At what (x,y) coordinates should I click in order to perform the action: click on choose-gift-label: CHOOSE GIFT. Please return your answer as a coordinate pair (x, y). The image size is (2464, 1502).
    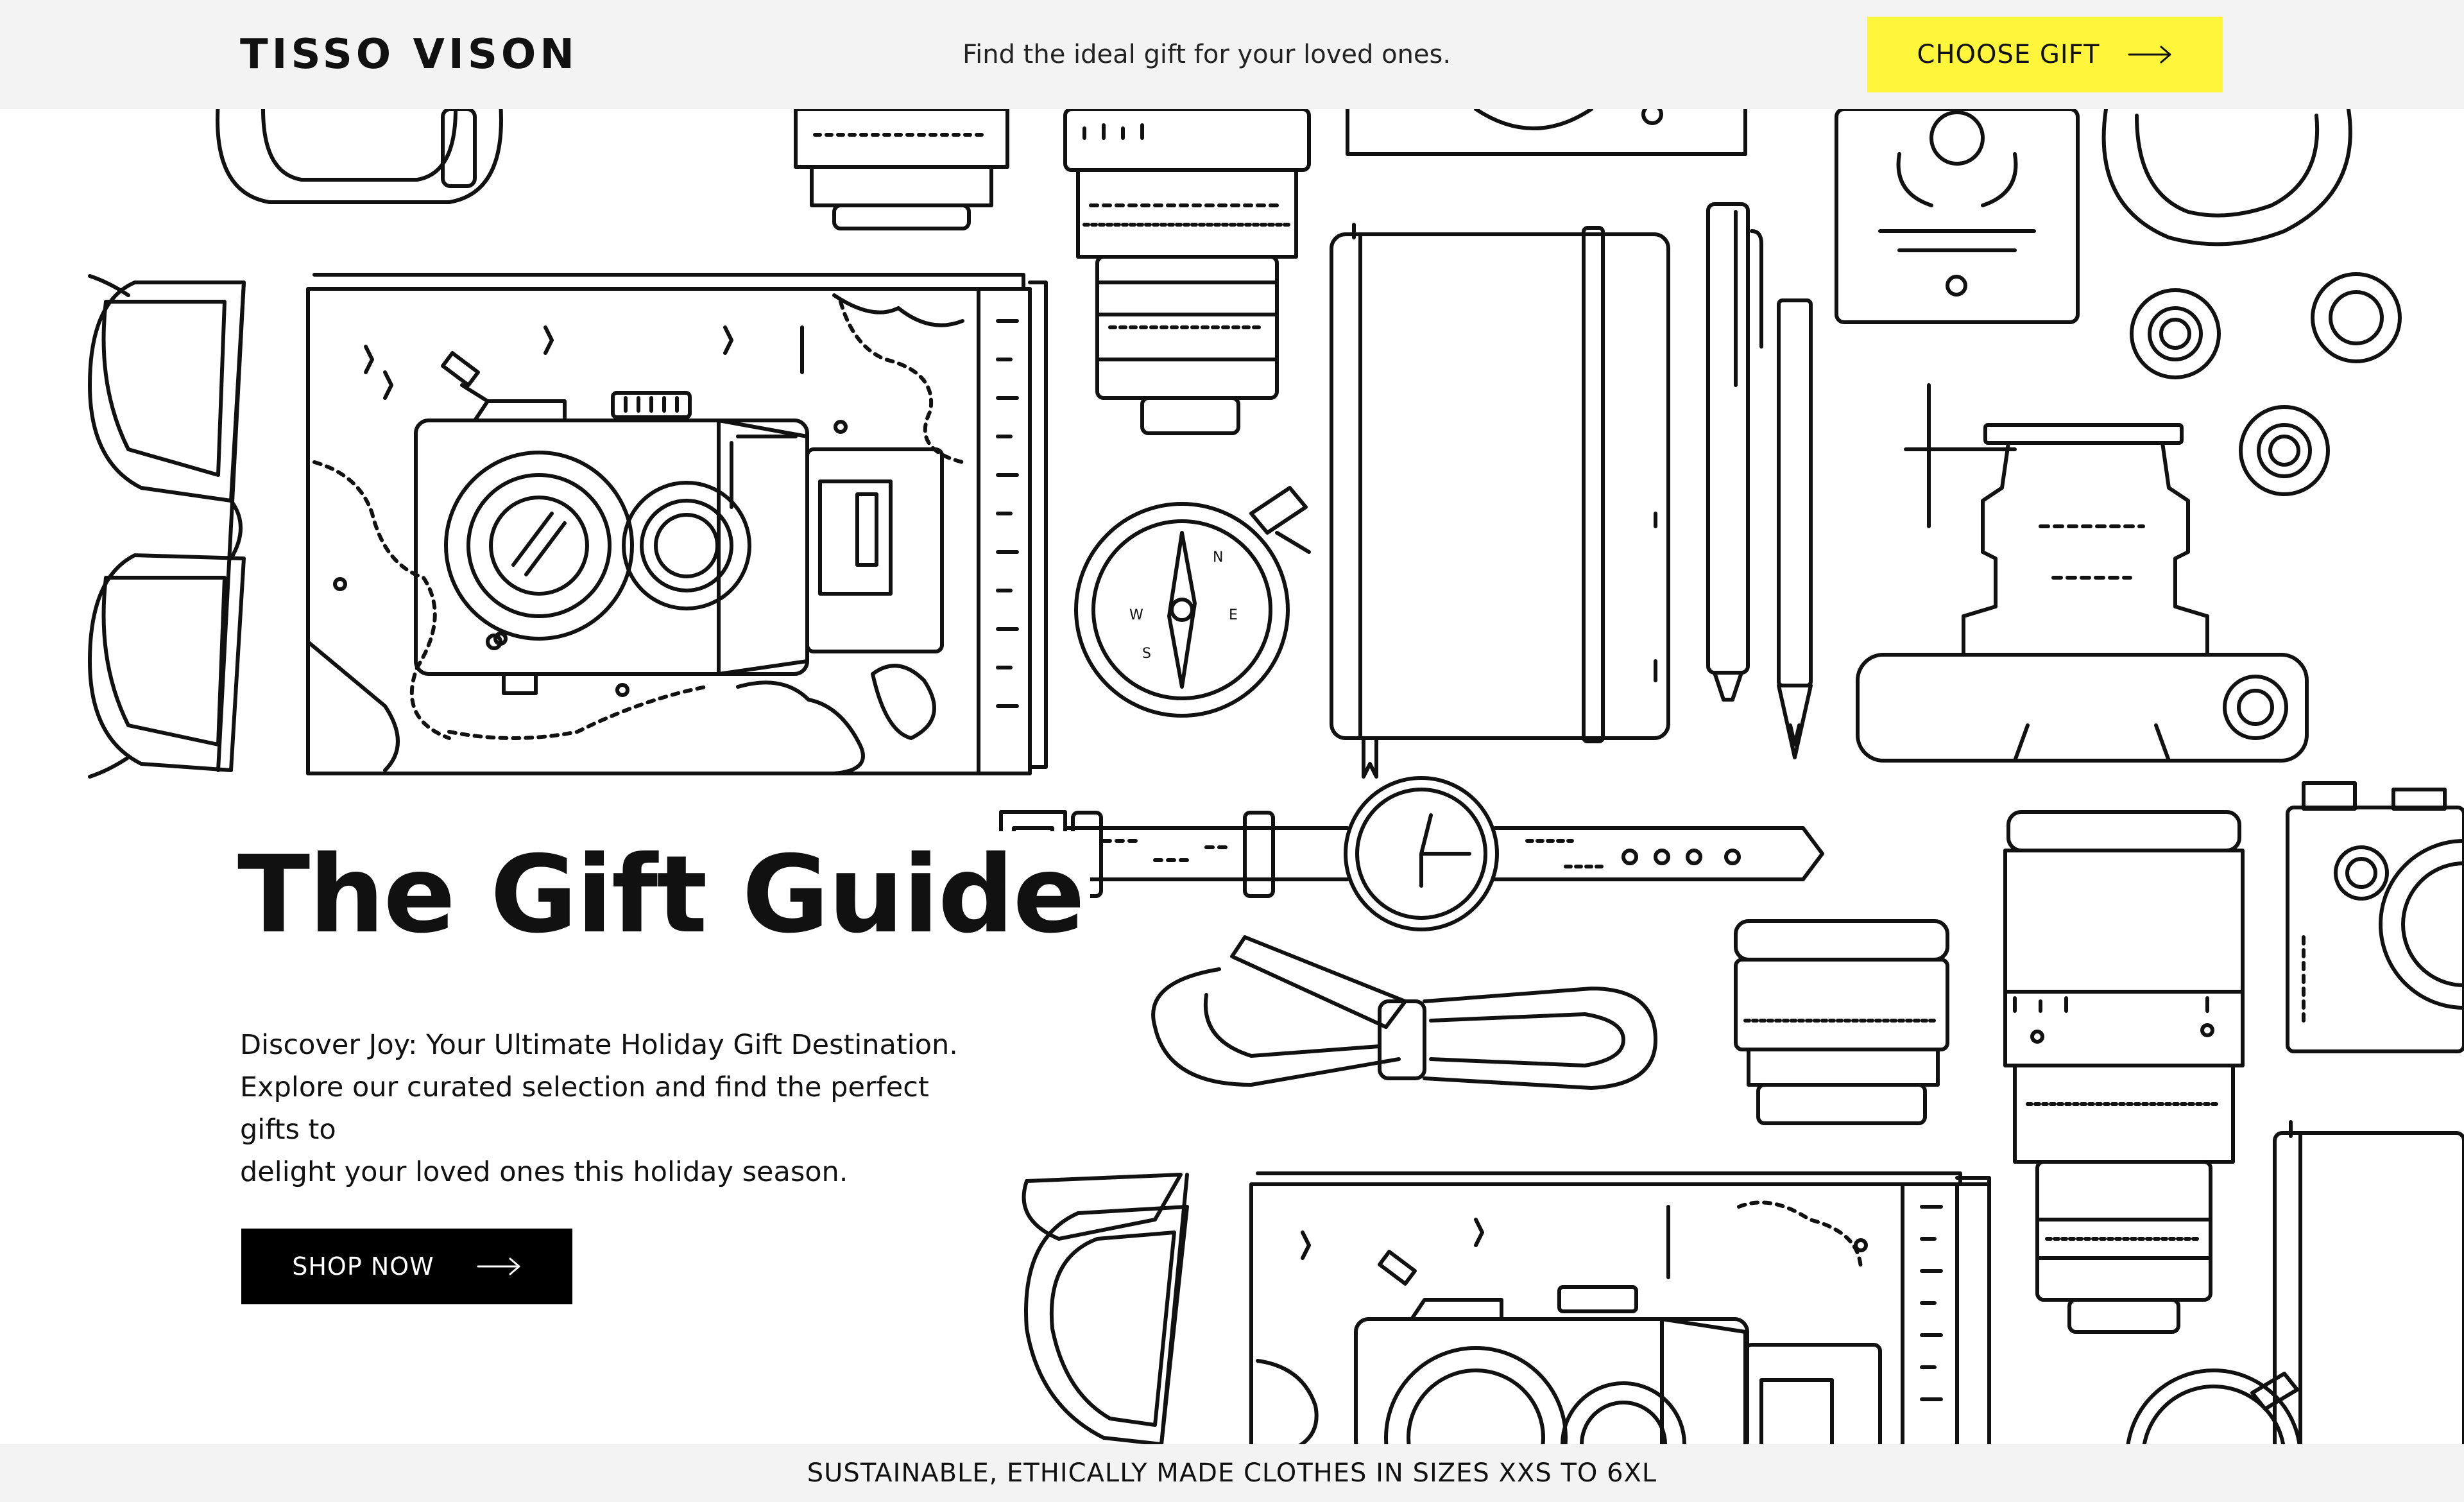
    Looking at the image, I should click on (2009, 55).